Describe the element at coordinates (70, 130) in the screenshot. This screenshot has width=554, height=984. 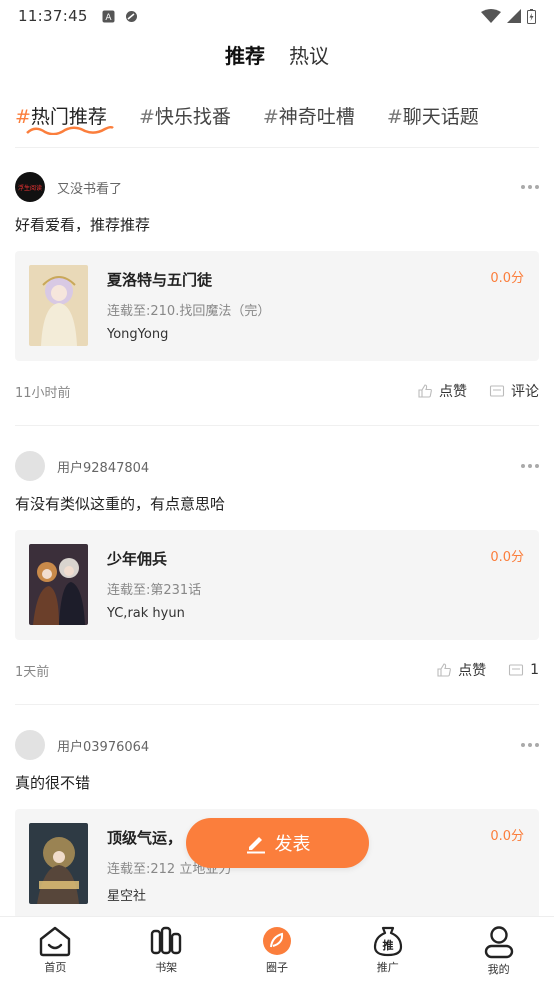
I see `active-underline-icon` at that location.